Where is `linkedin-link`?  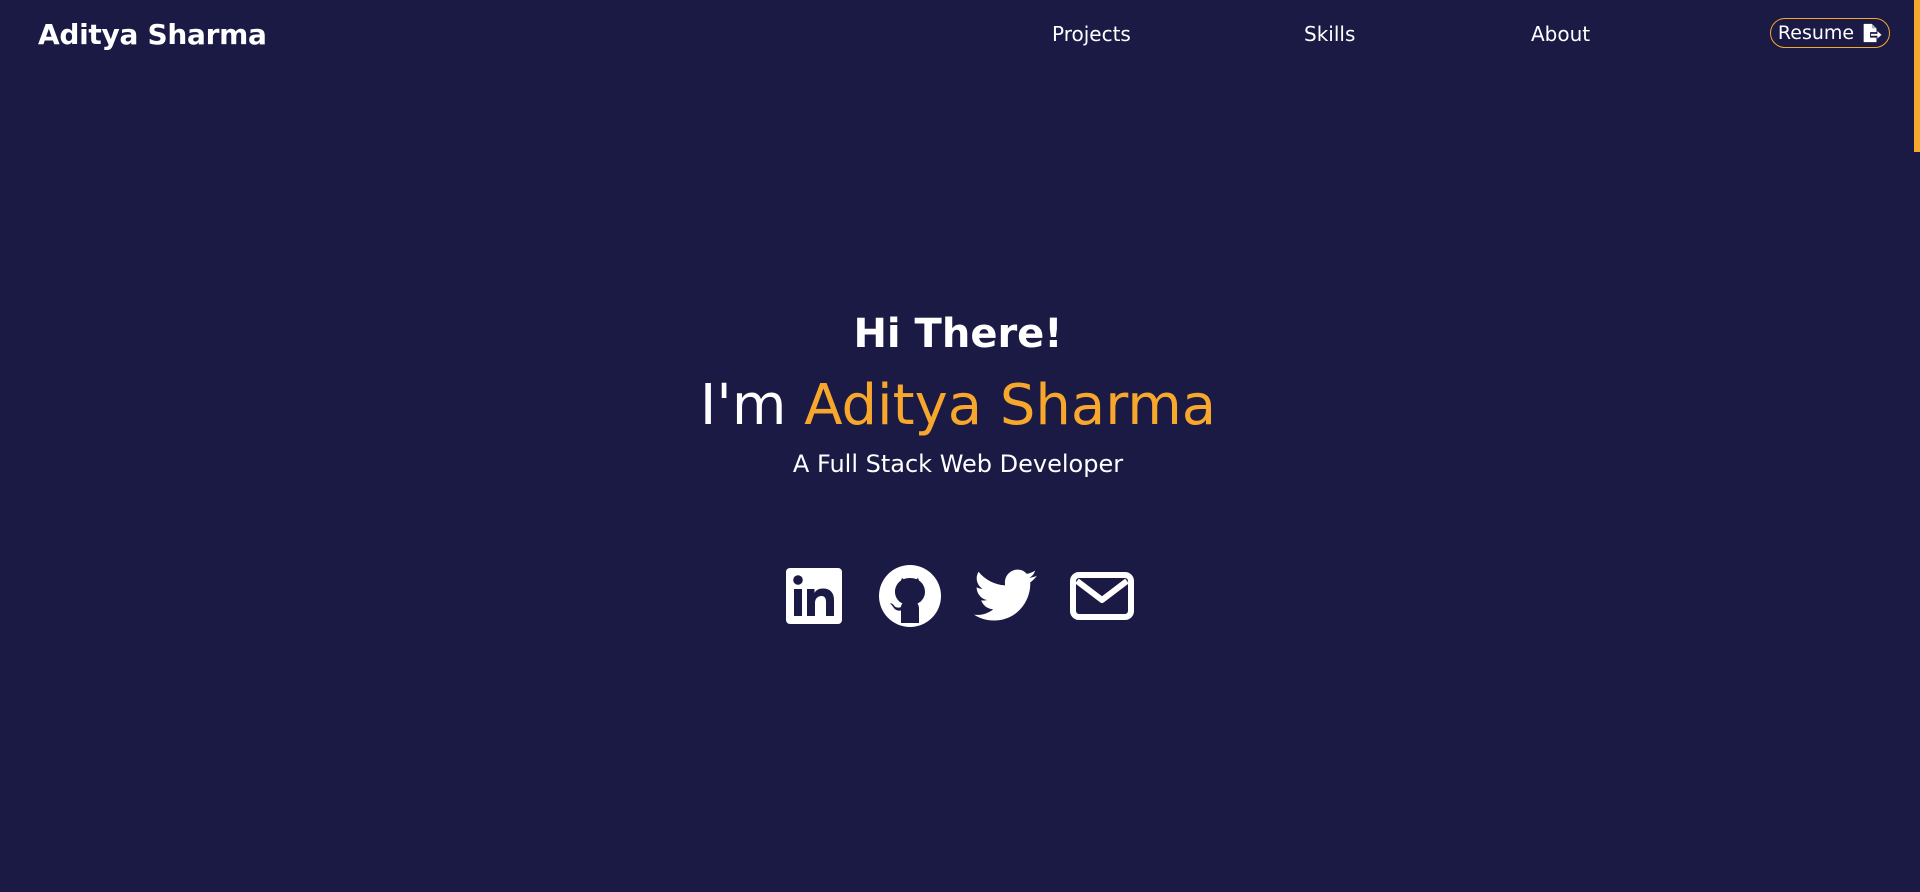 linkedin-link is located at coordinates (814, 596).